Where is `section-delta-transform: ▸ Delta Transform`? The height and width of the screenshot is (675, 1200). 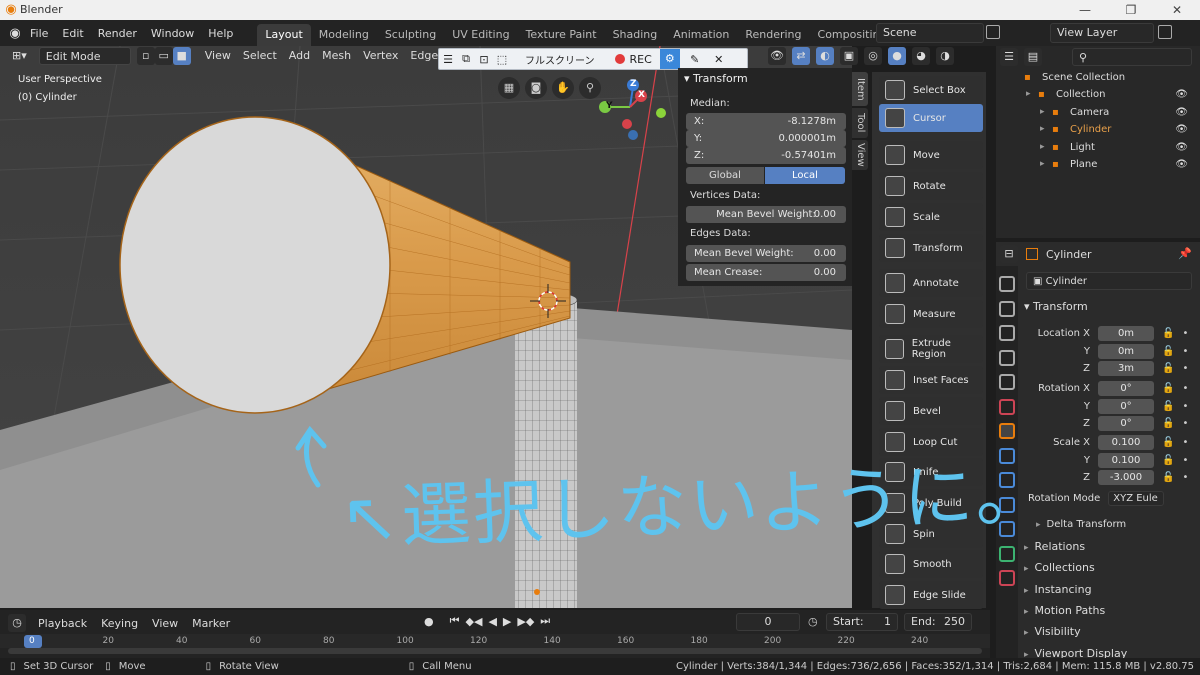
section-delta-transform: ▸ Delta Transform is located at coordinates (1081, 524).